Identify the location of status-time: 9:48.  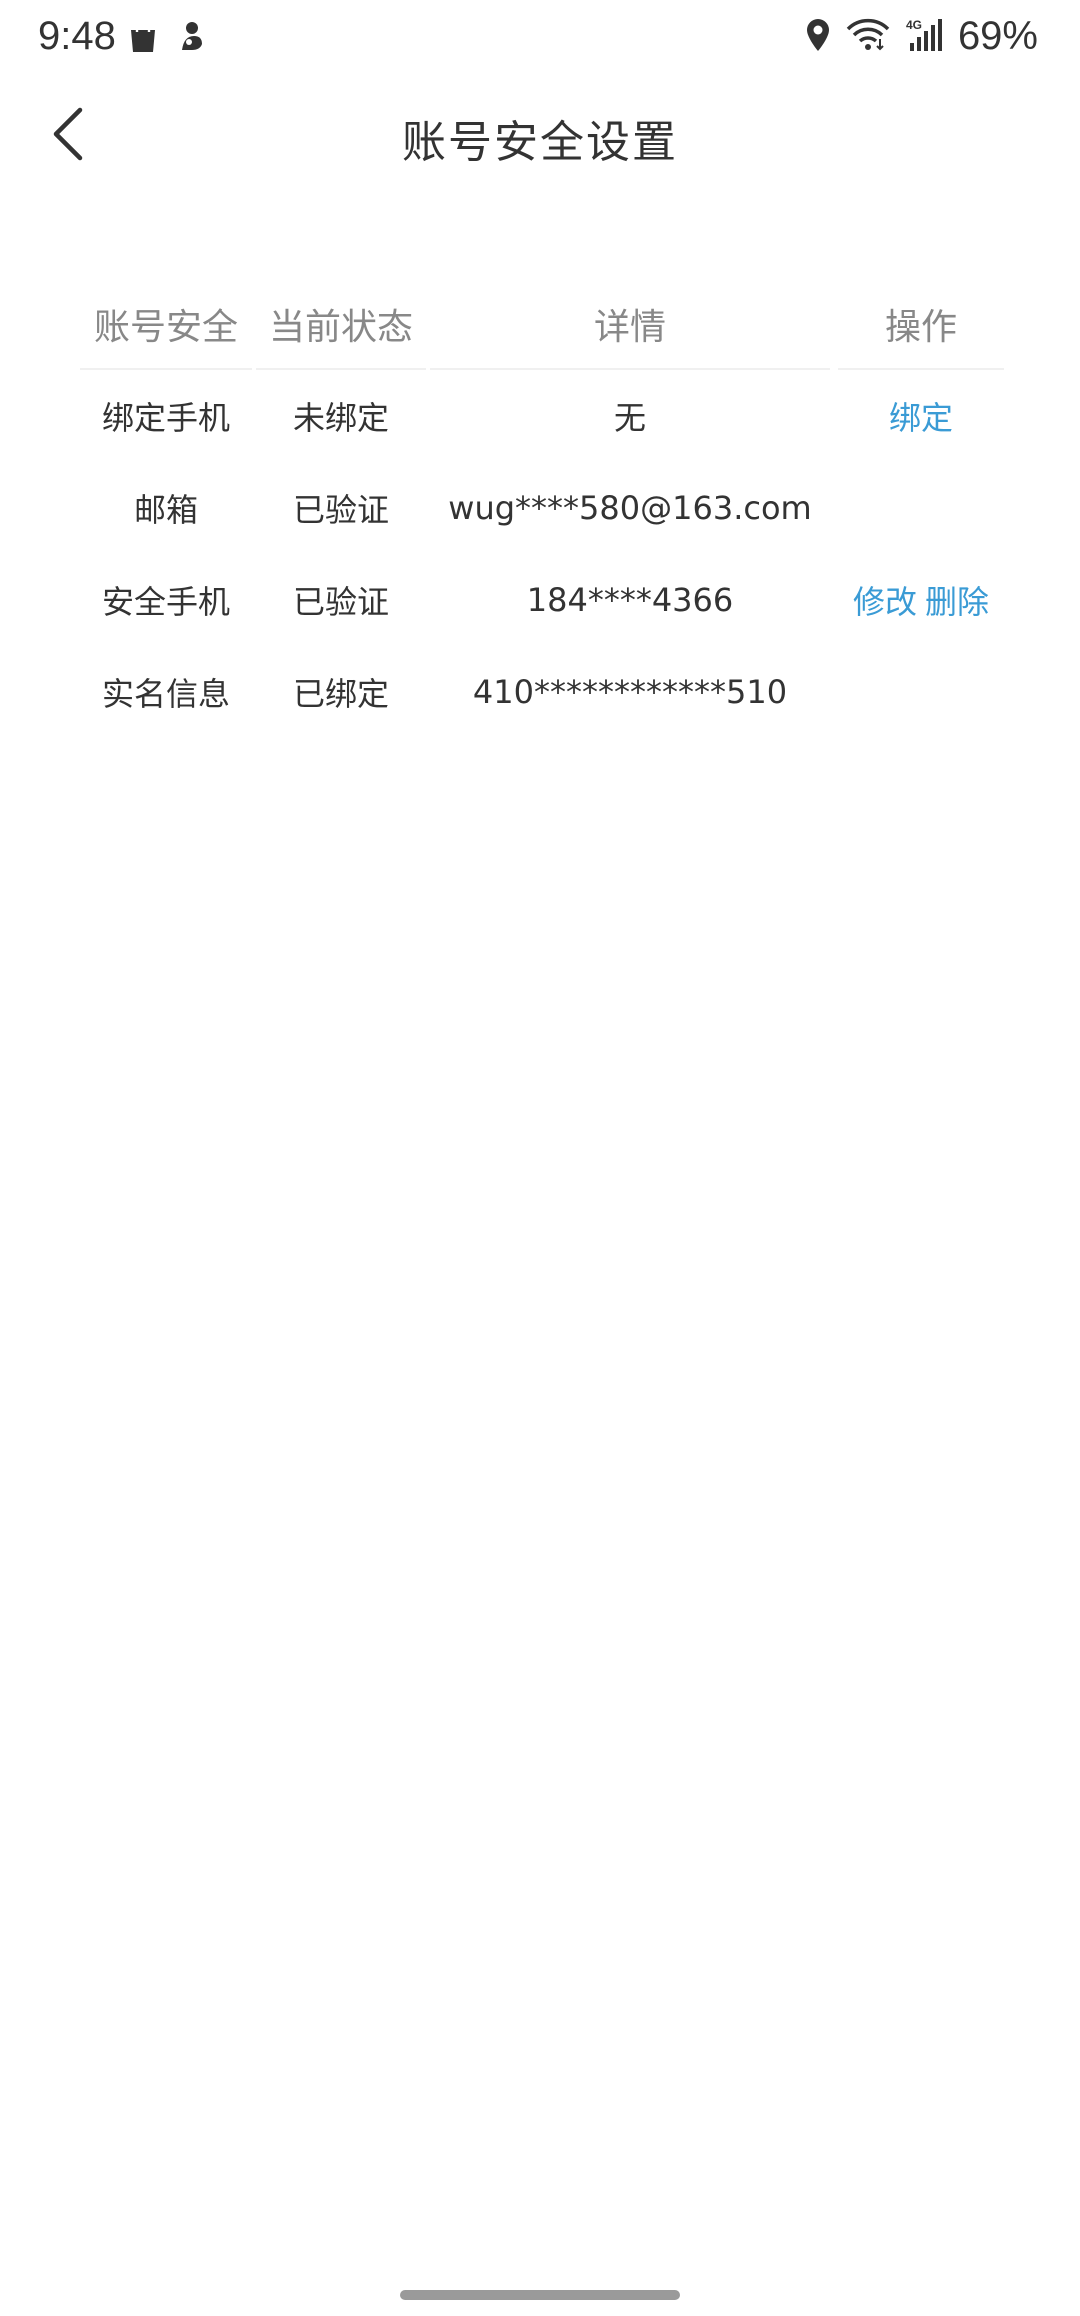
(77, 36).